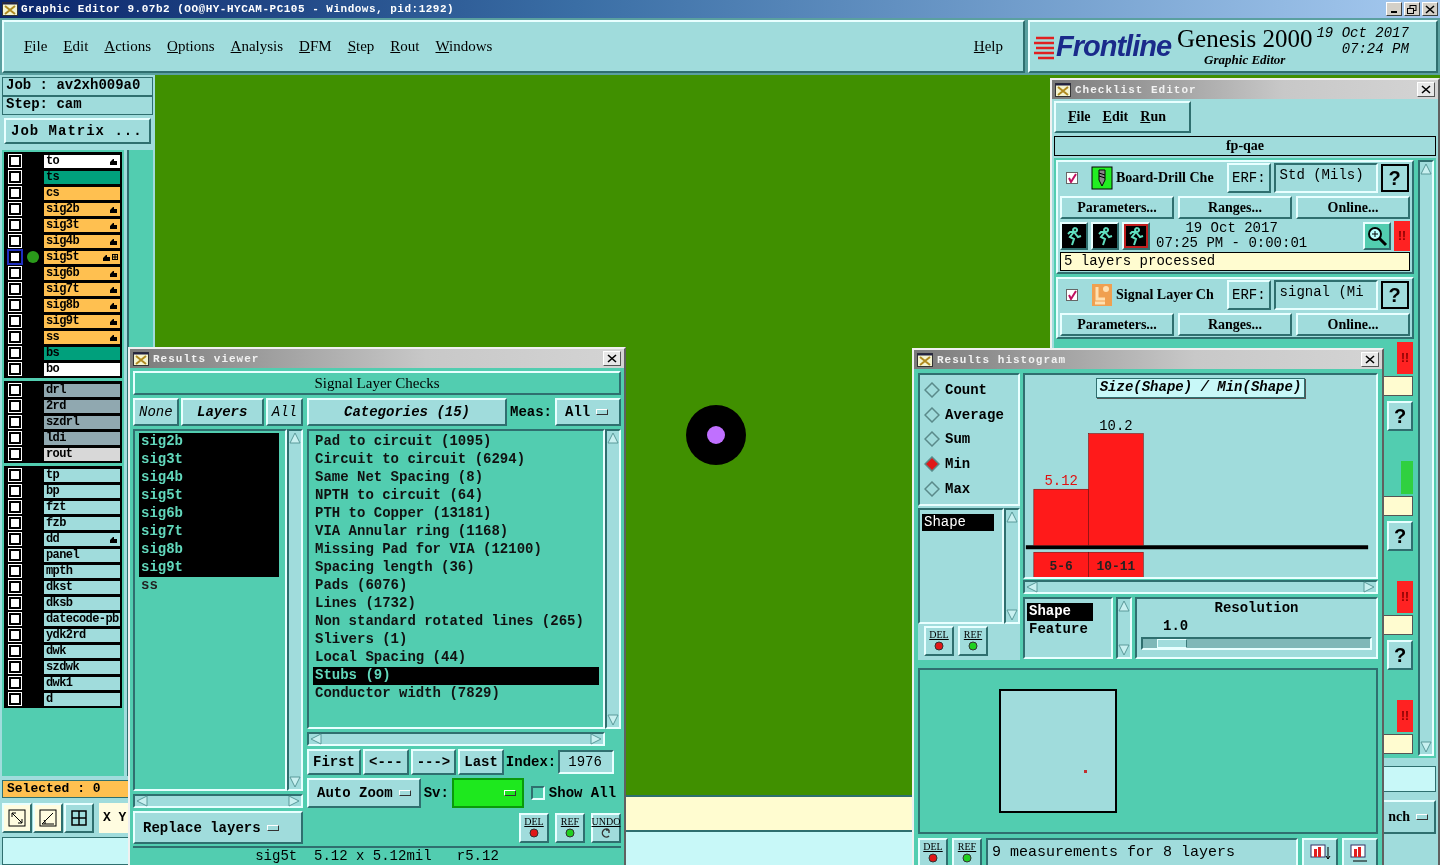 Image resolution: width=1440 pixels, height=865 pixels. I want to click on layer-name: sig2b, so click(82, 209).